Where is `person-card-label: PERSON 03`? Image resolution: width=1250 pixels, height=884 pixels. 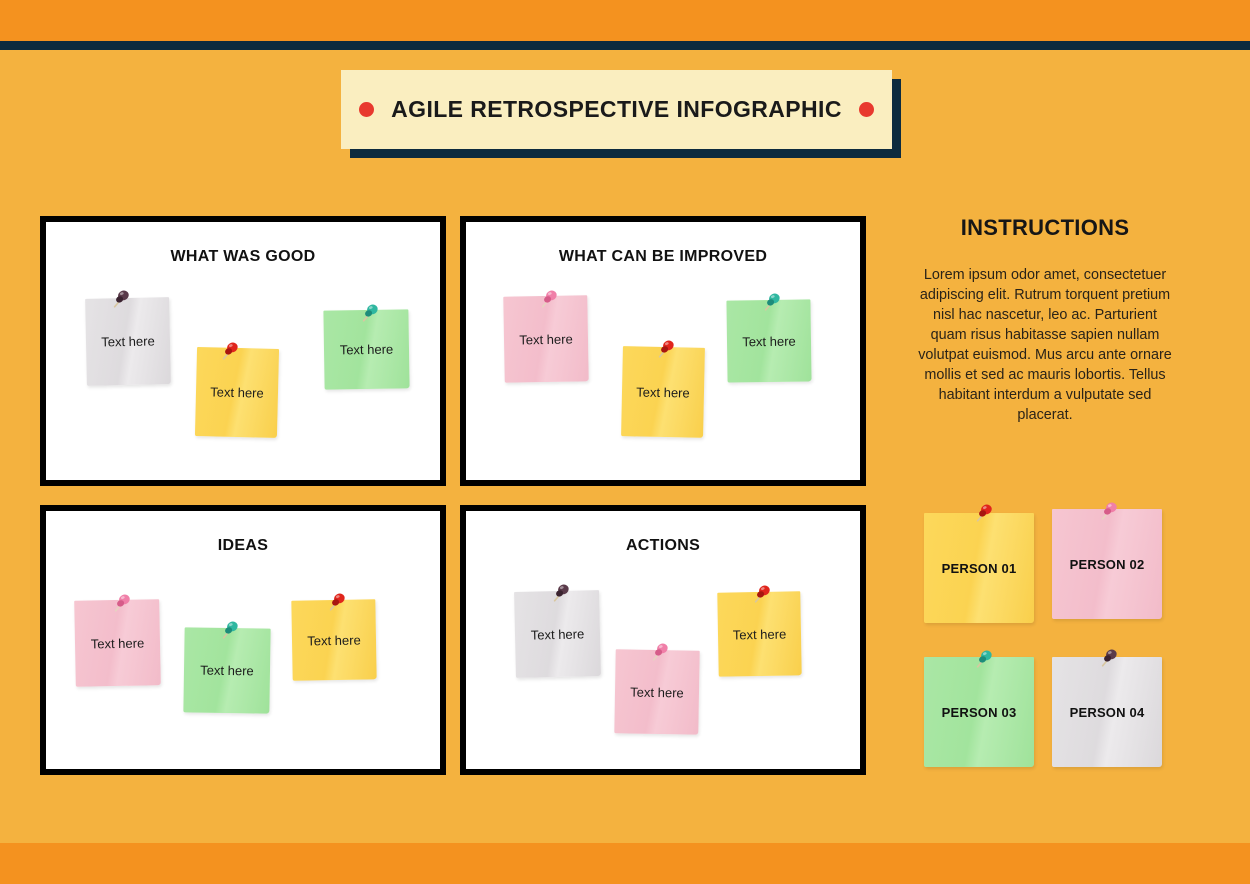
person-card-label: PERSON 03 is located at coordinates (979, 712).